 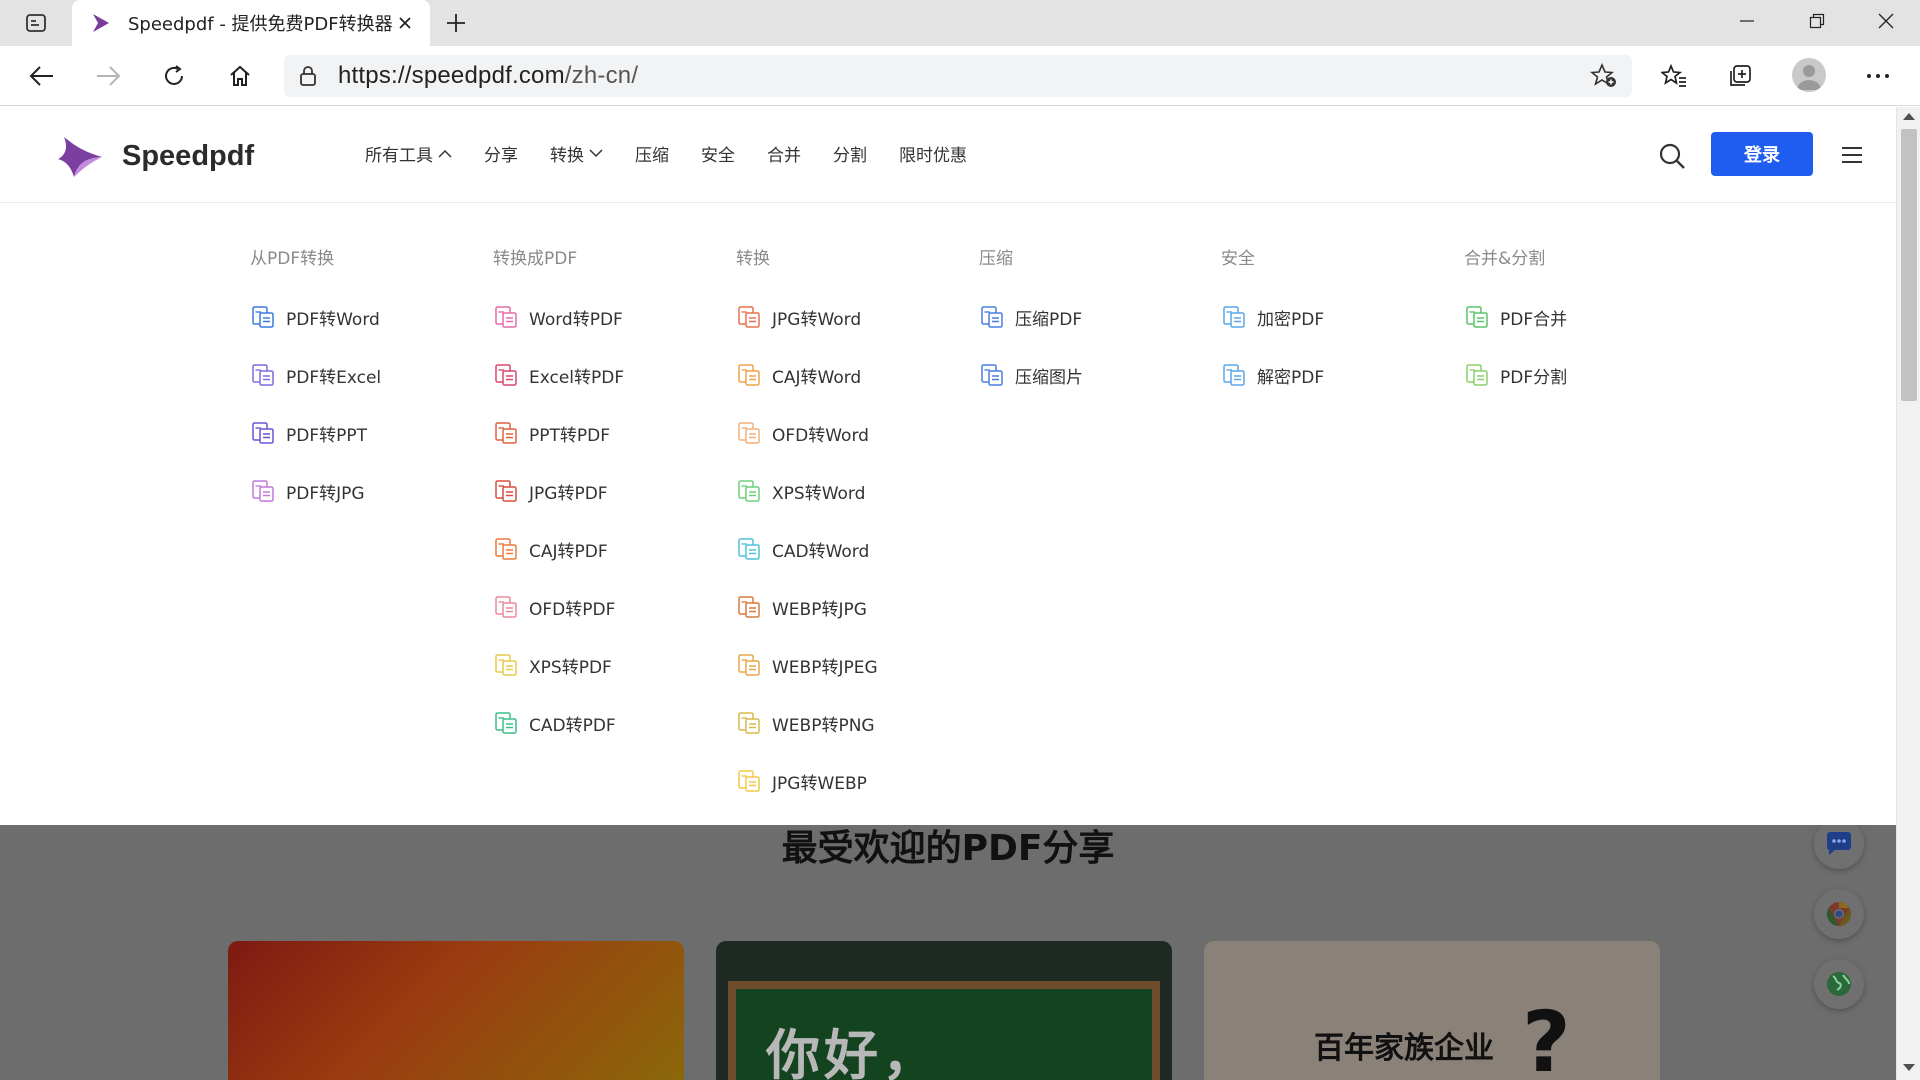 What do you see at coordinates (846, 781) in the screenshot?
I see `menu-tool-link: JPG转WEBP` at bounding box center [846, 781].